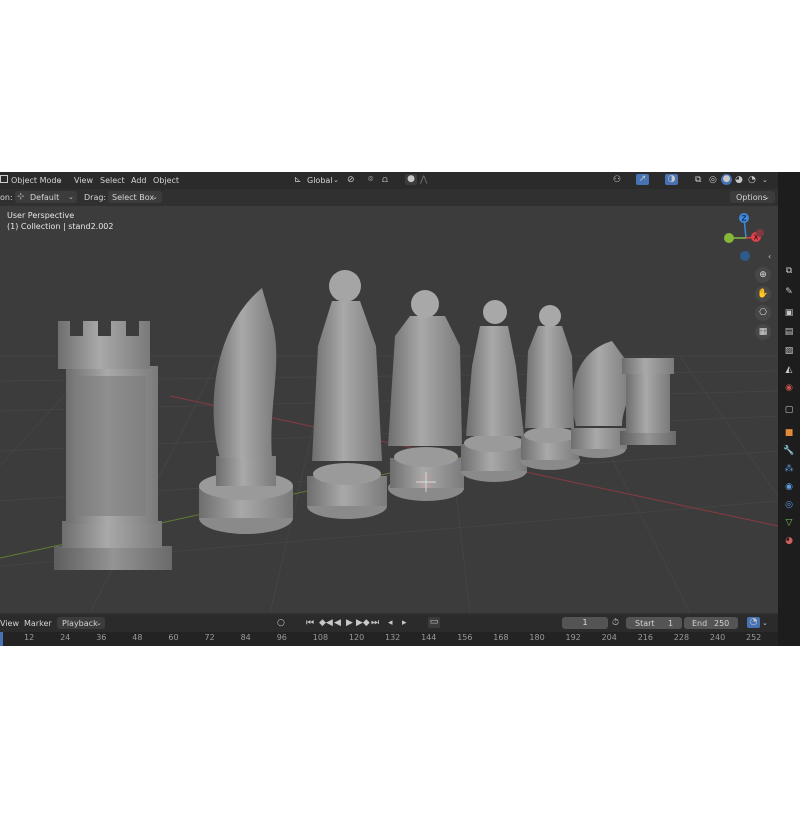 This screenshot has width=800, height=820. I want to click on object-tab-icon: ■, so click(789, 433).